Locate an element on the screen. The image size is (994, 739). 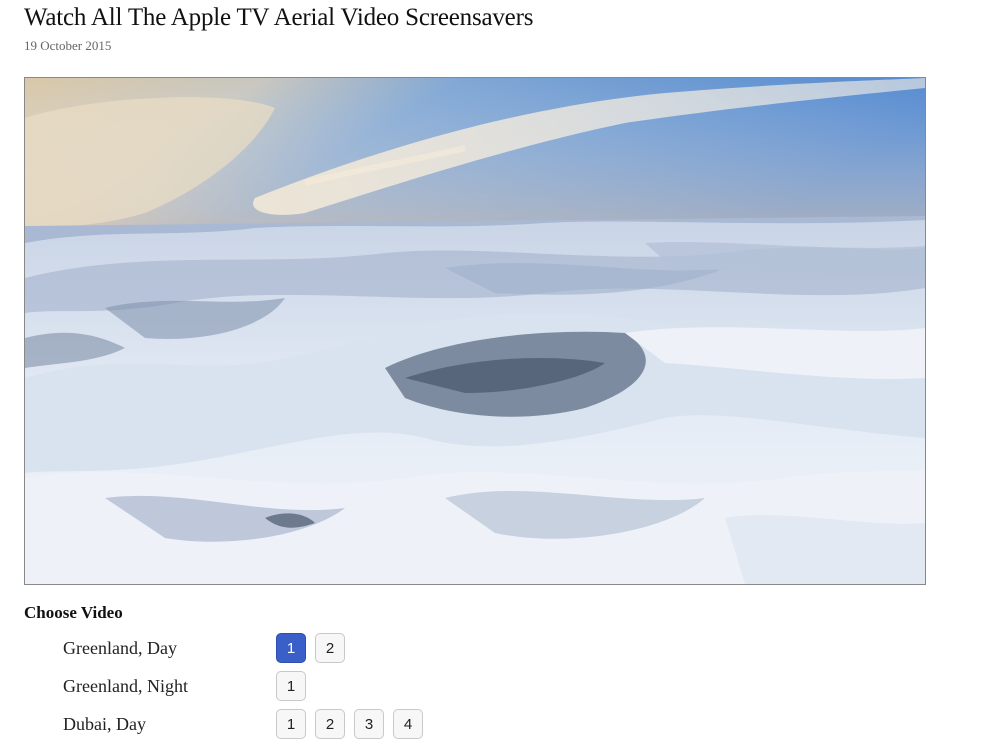
video-row-label: Greenland, Night is located at coordinates (125, 686).